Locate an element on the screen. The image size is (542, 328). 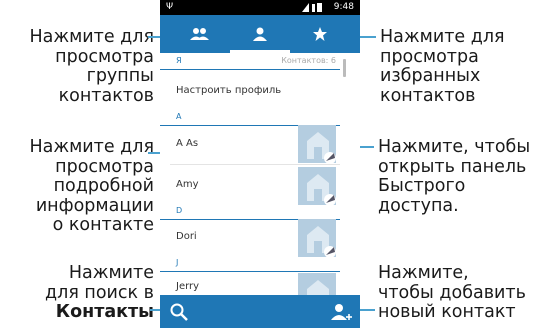
tab-contacts is located at coordinates (260, 34).